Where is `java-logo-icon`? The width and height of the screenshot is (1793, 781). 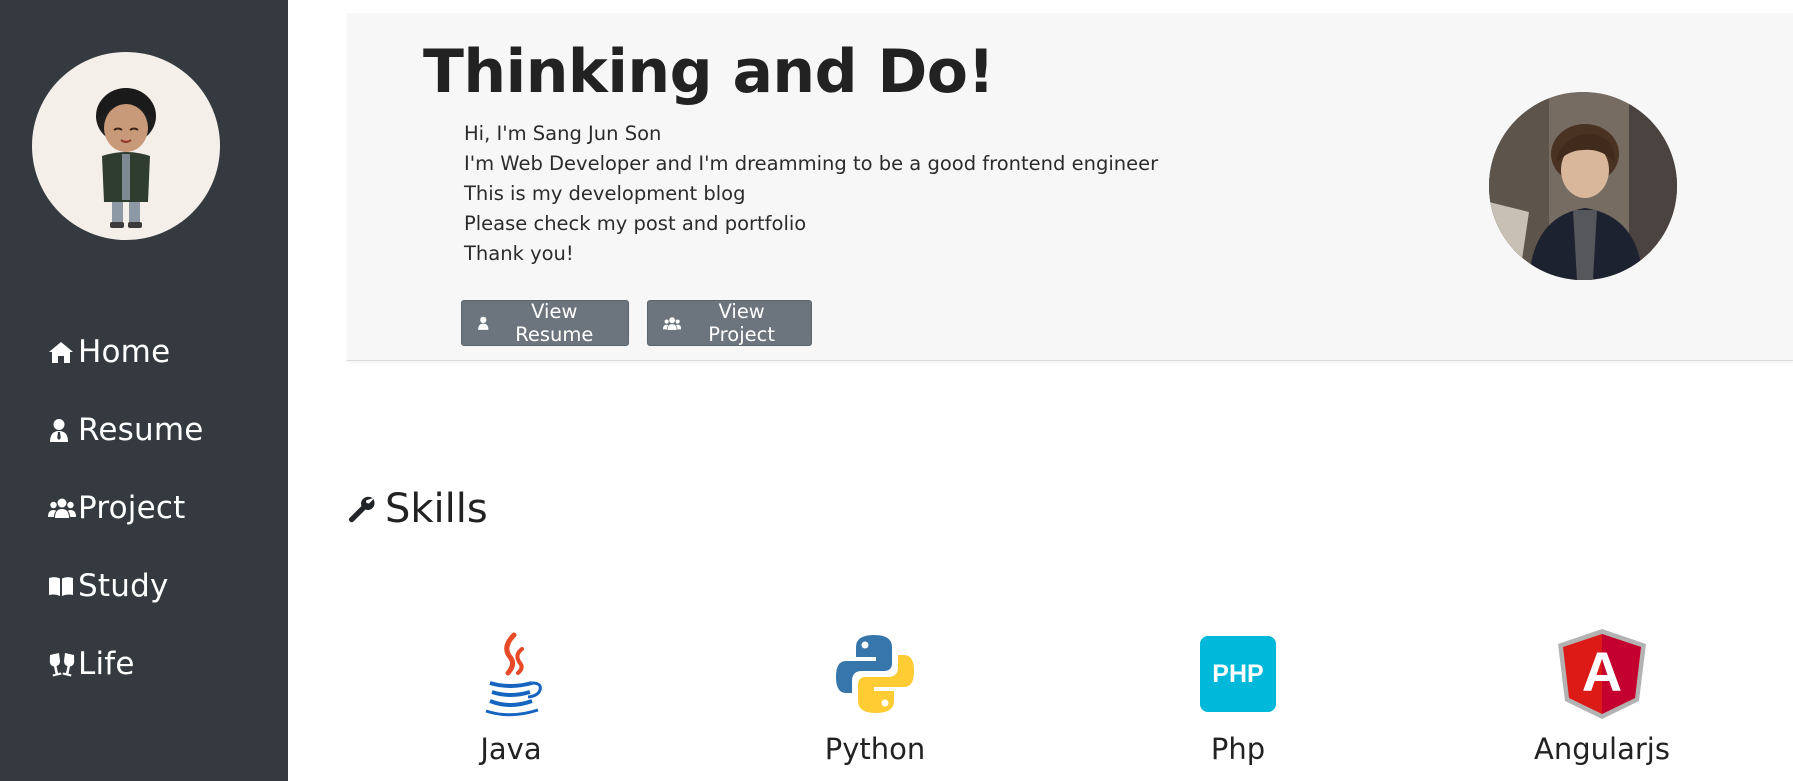 java-logo-icon is located at coordinates (511, 674).